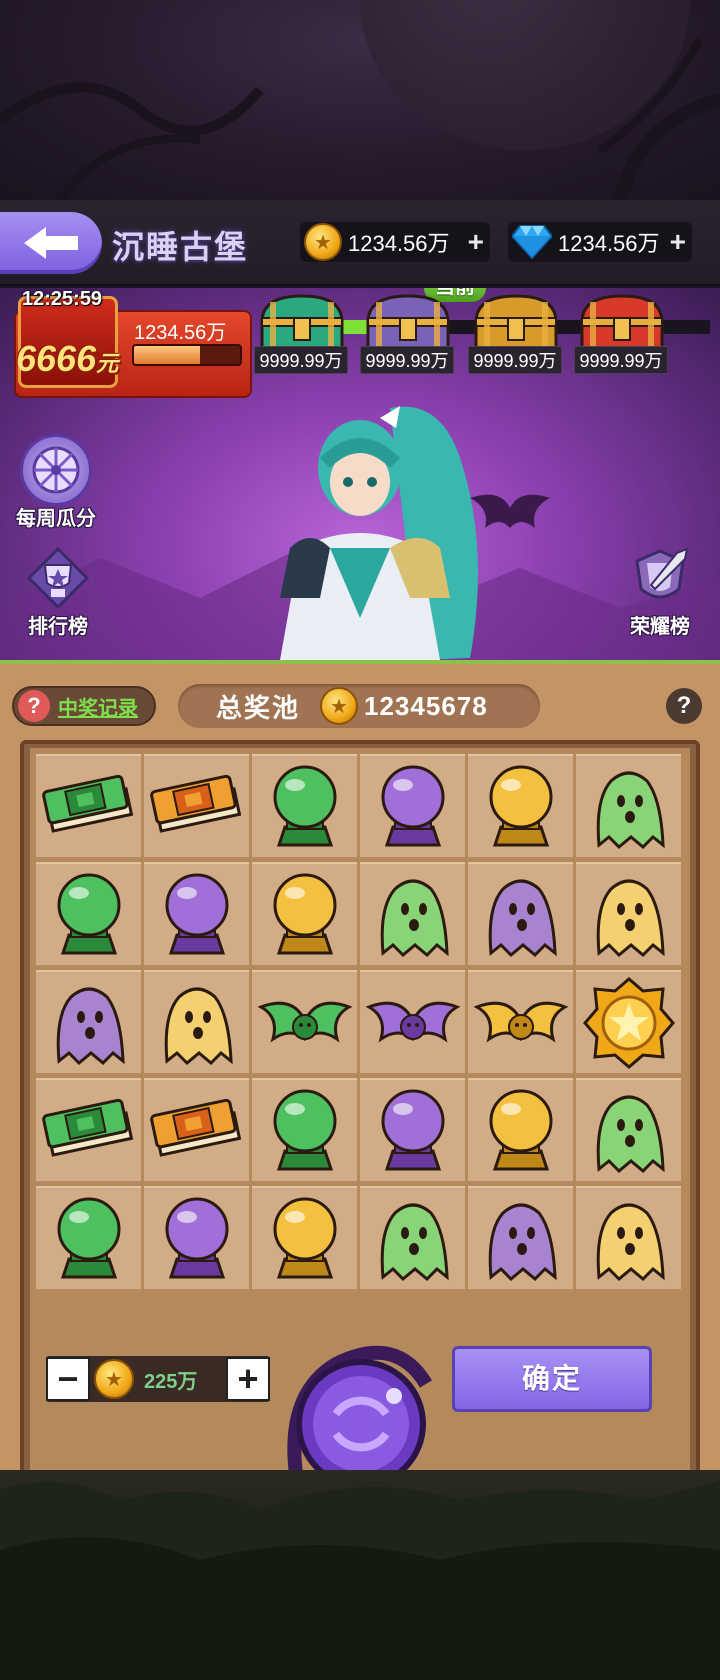 The height and width of the screenshot is (1680, 720). I want to click on gem-currency: 1234.56万 +, so click(600, 242).